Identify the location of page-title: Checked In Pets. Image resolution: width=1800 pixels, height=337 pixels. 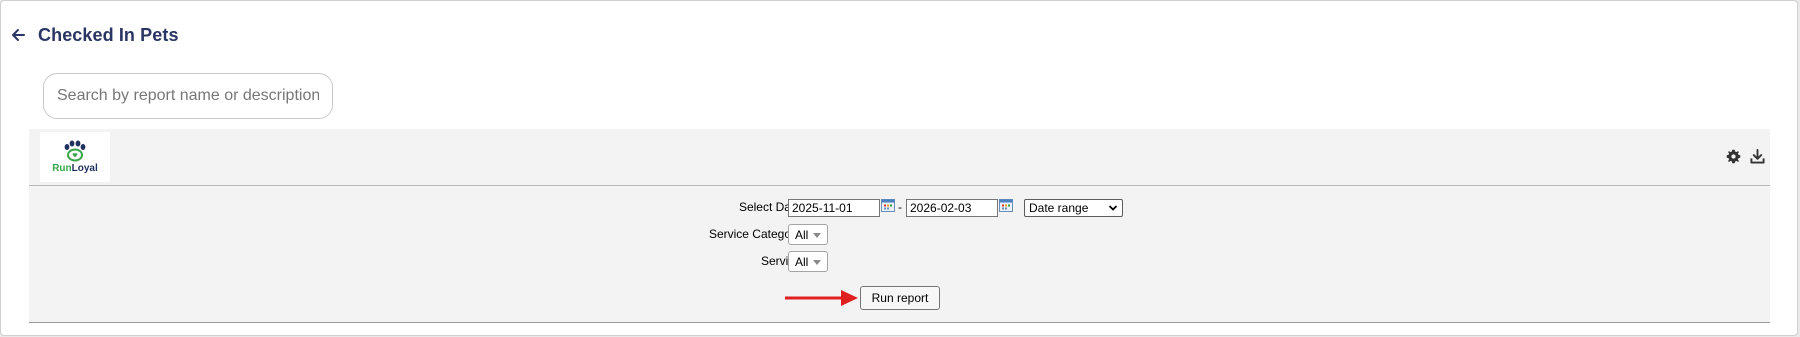
(108, 34).